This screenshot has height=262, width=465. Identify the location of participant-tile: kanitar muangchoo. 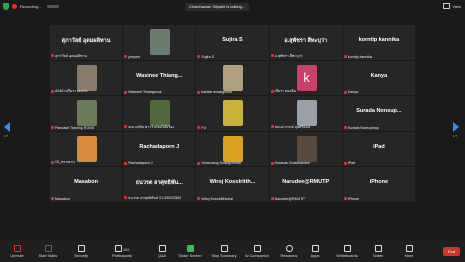
(232, 77).